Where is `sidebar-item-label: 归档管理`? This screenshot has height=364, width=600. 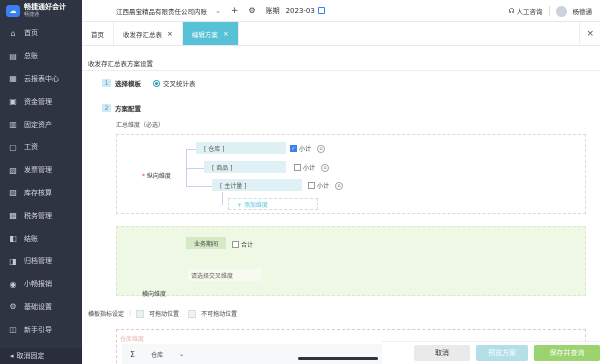
sidebar-item-label: 归档管理 is located at coordinates (38, 261).